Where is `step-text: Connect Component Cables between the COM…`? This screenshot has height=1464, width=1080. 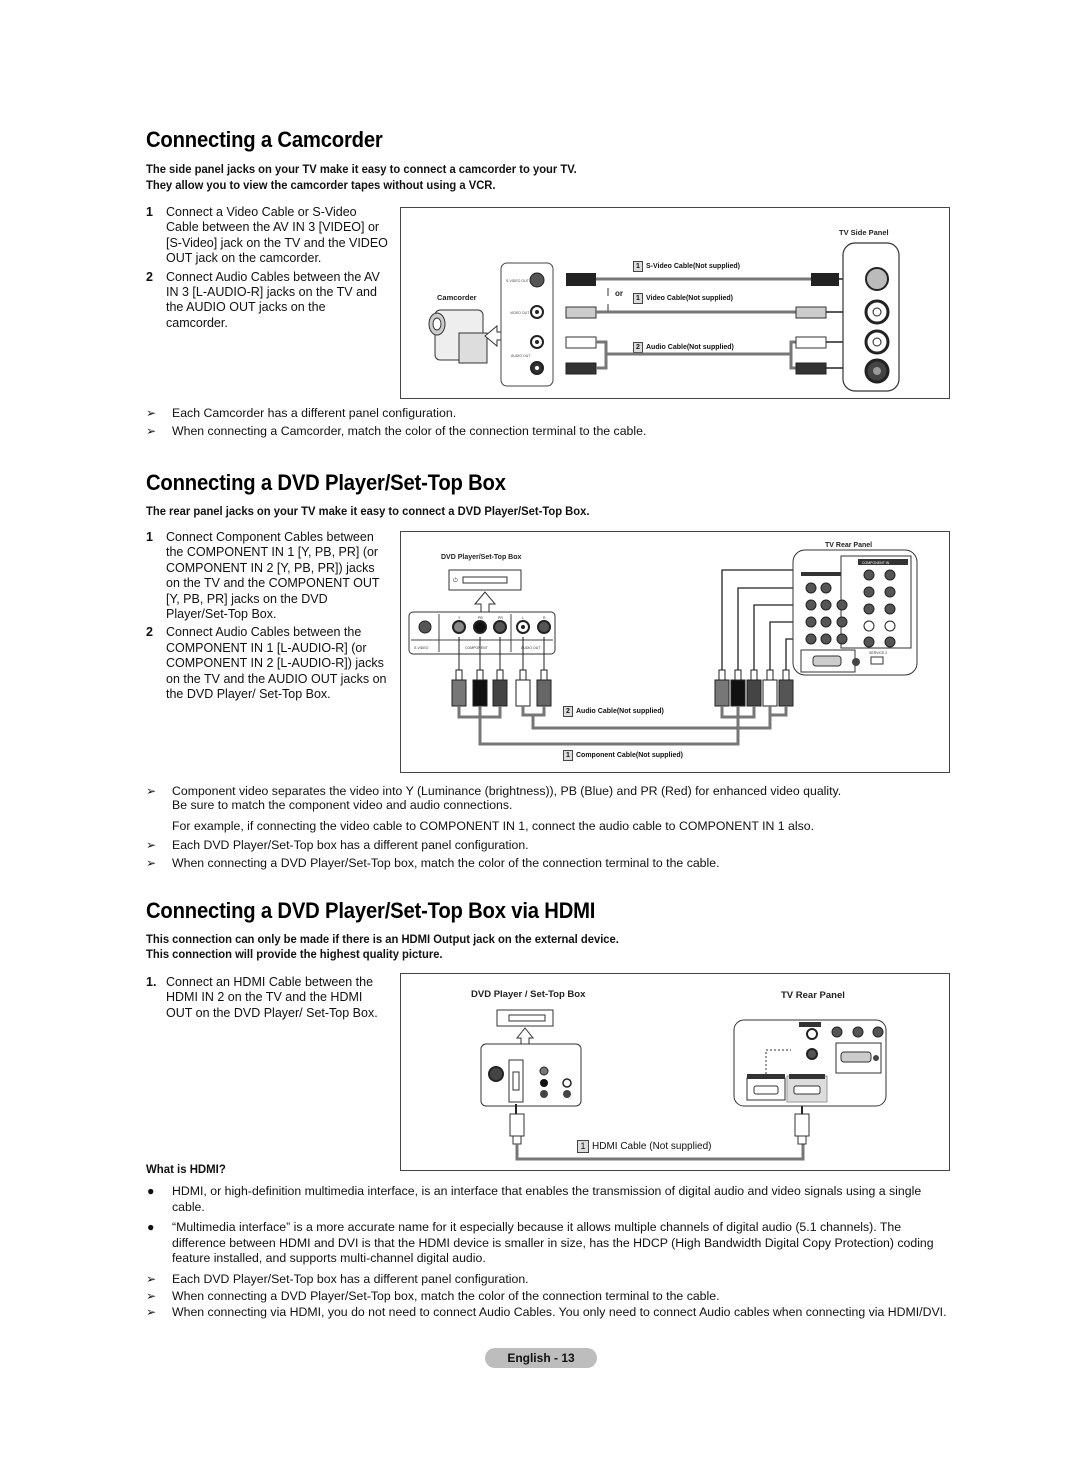 step-text: Connect Component Cables between the COM… is located at coordinates (273, 576).